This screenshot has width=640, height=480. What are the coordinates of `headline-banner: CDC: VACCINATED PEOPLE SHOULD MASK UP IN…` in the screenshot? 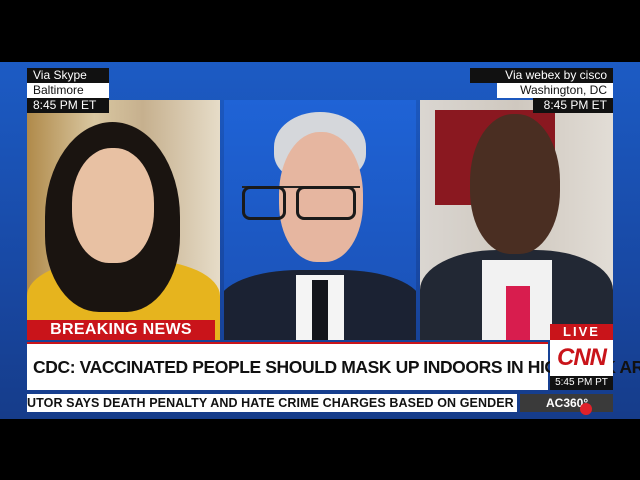 It's located at (333, 366).